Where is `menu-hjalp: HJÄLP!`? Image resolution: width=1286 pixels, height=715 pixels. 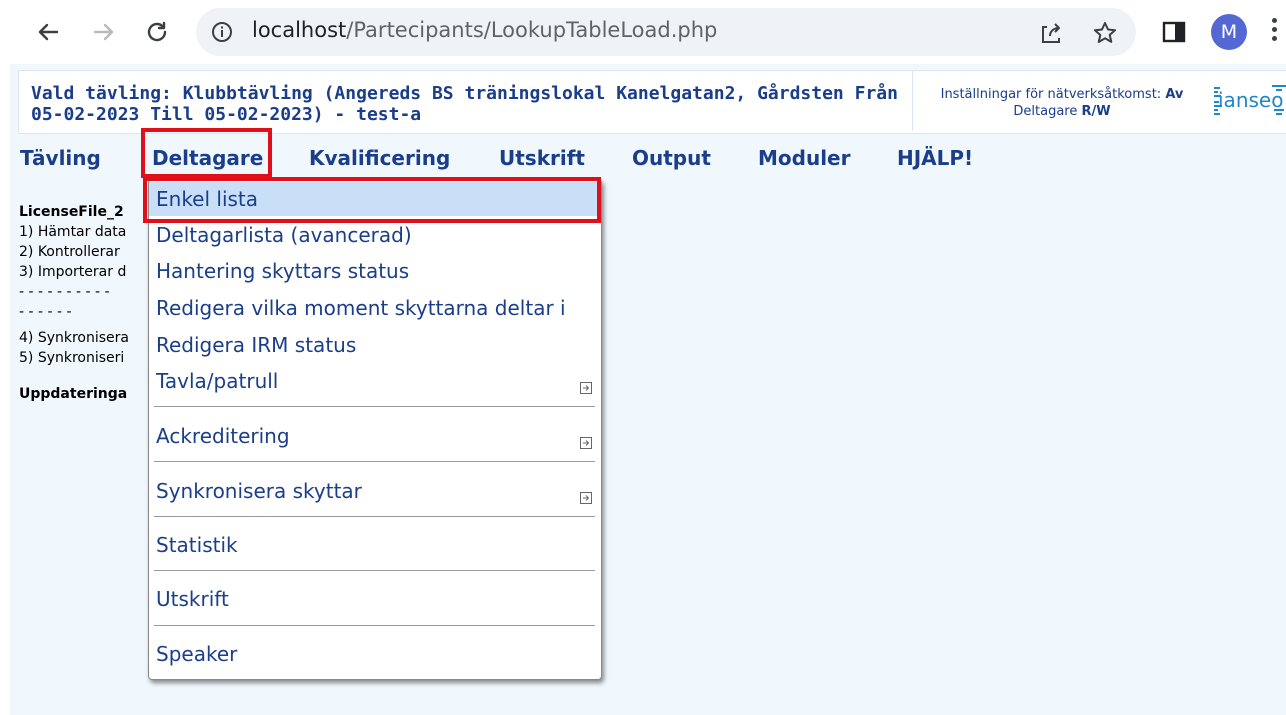
menu-hjalp: HJÄLP! is located at coordinates (935, 158).